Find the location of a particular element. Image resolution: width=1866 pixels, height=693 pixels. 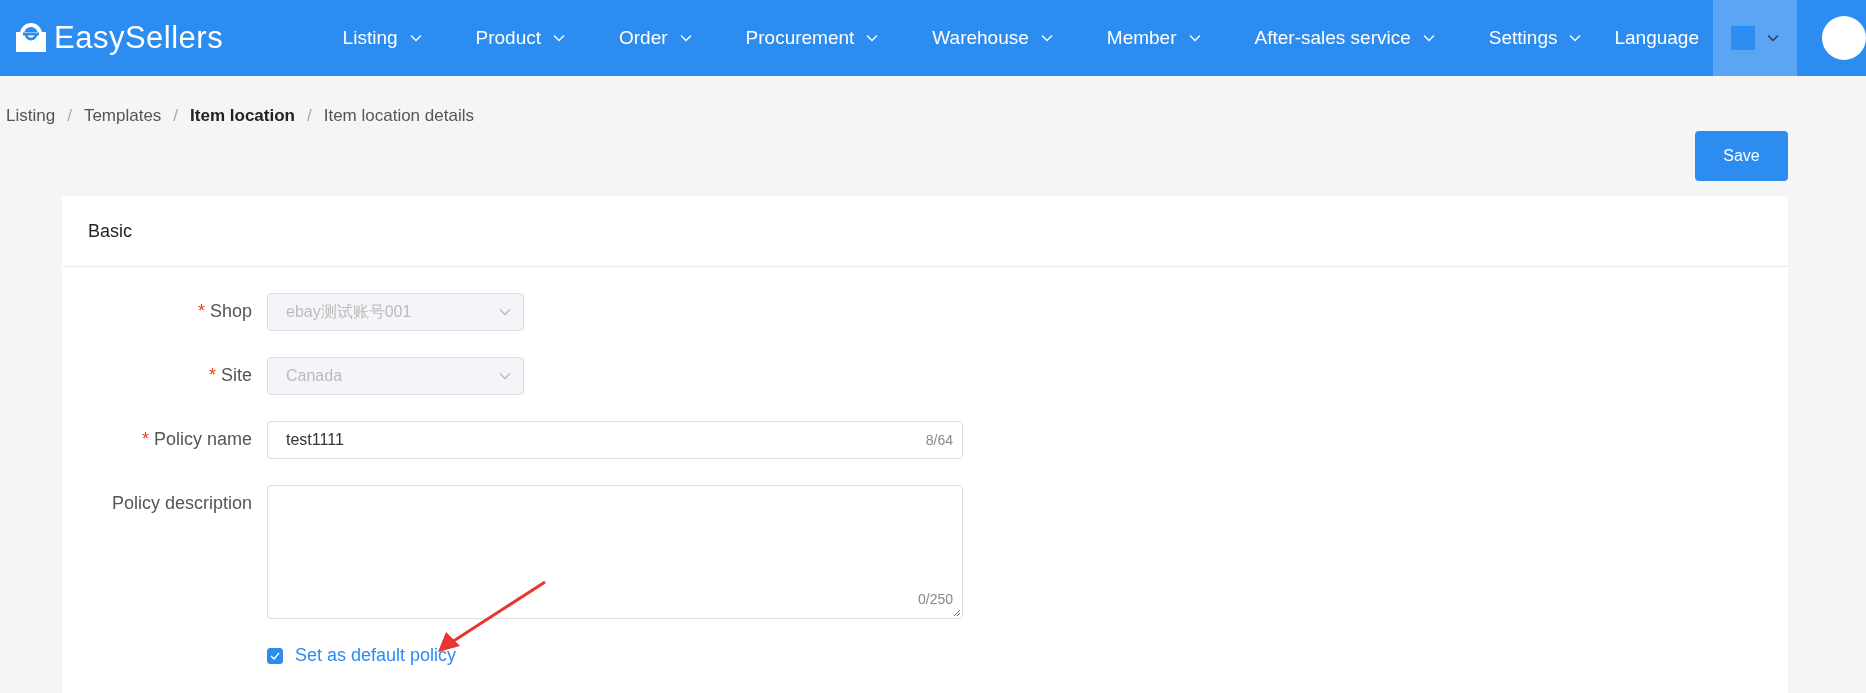

nav-menu-item: Member is located at coordinates (1153, 38).